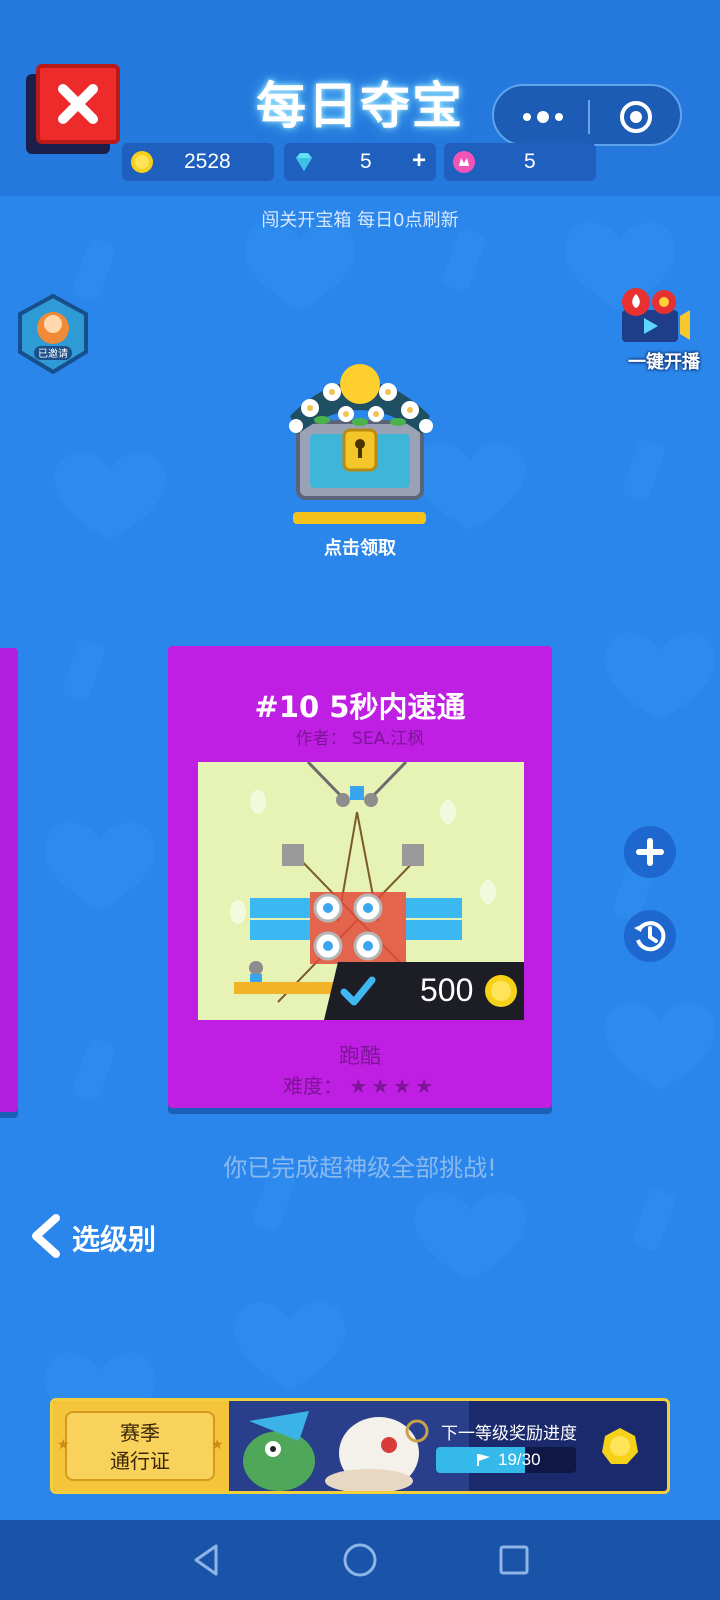 This screenshot has width=720, height=1600. I want to click on ticket-icon, so click(464, 162).